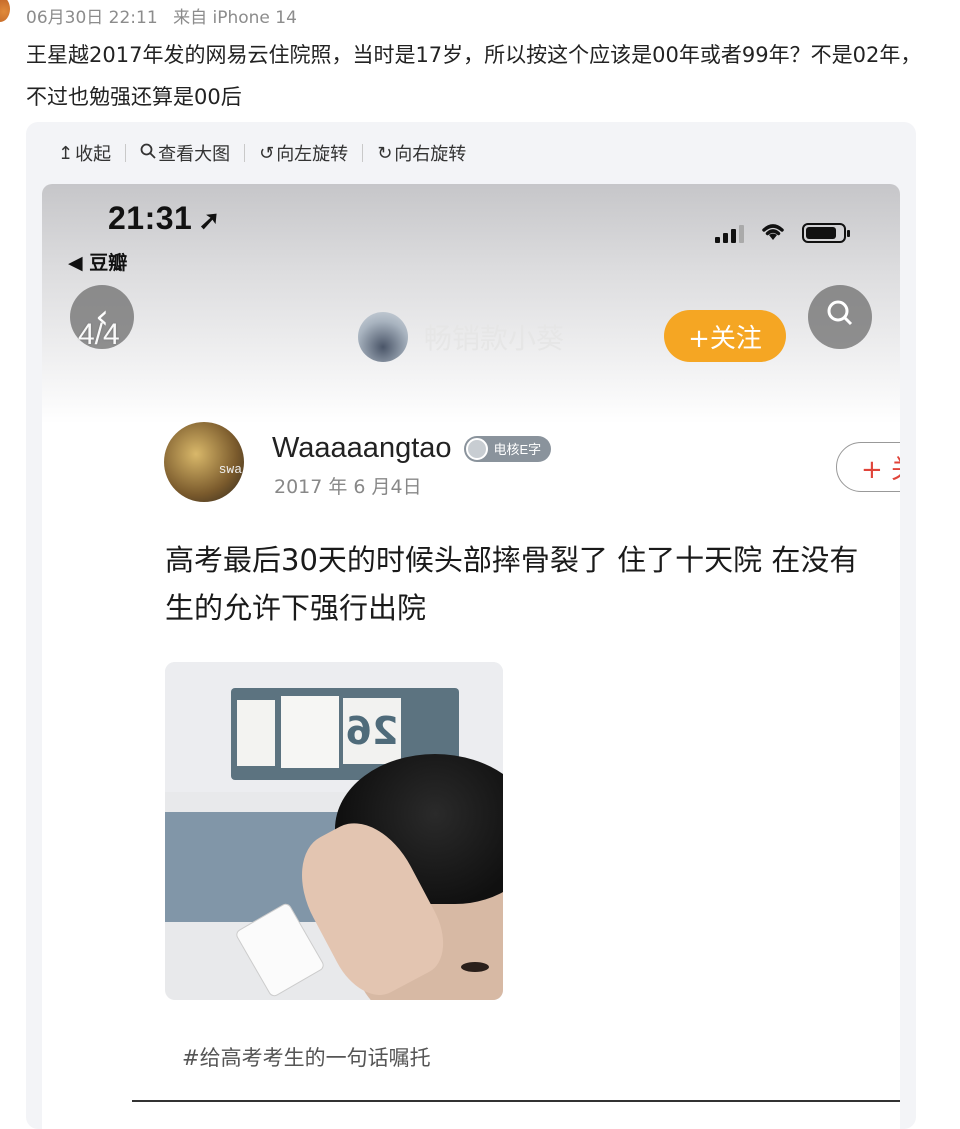 The width and height of the screenshot is (960, 1129). What do you see at coordinates (230, 469) in the screenshot?
I see `author-avatar-text: swa` at bounding box center [230, 469].